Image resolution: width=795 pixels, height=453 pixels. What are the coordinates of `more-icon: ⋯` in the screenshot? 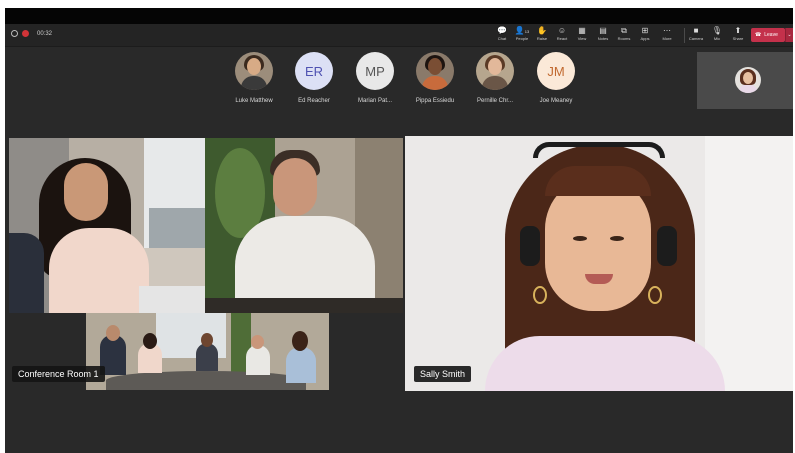 It's located at (667, 30).